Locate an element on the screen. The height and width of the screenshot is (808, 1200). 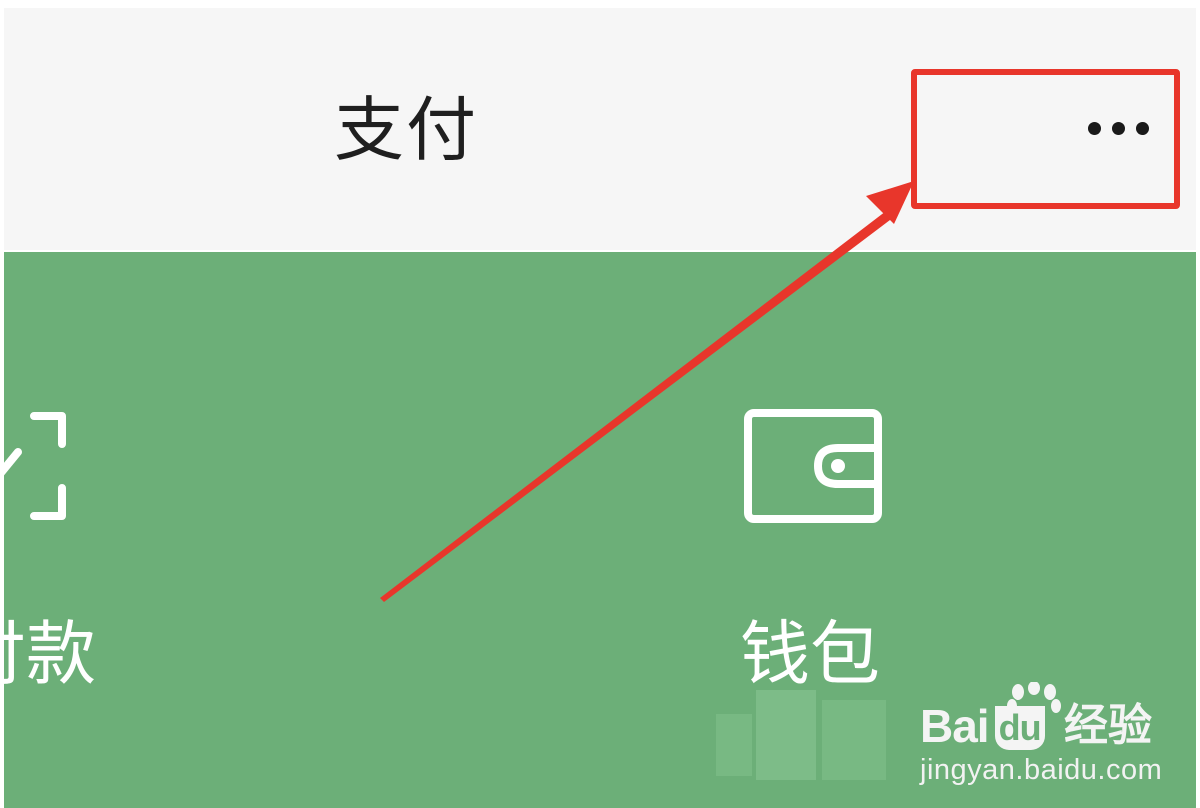
page-title: 支付 is located at coordinates (406, 130).